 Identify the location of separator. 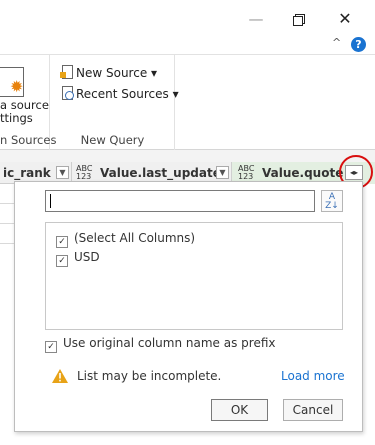
(187, 156).